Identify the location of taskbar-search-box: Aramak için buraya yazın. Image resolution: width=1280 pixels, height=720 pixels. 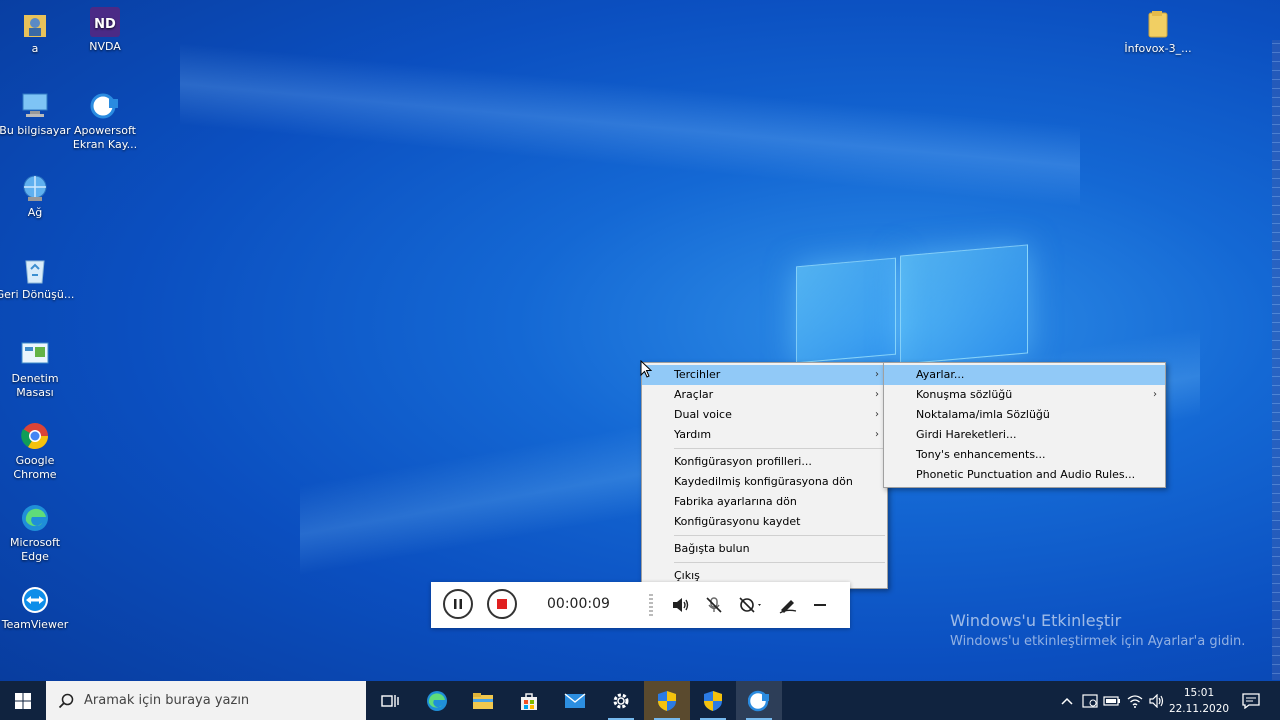
(206, 700).